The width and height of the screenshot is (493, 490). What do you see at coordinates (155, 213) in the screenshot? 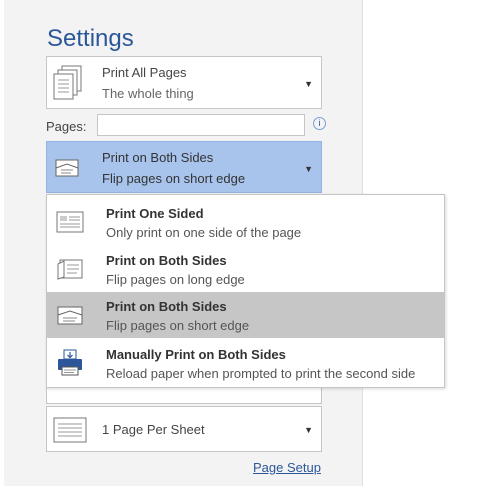
I see `option-title: Print One Sided` at bounding box center [155, 213].